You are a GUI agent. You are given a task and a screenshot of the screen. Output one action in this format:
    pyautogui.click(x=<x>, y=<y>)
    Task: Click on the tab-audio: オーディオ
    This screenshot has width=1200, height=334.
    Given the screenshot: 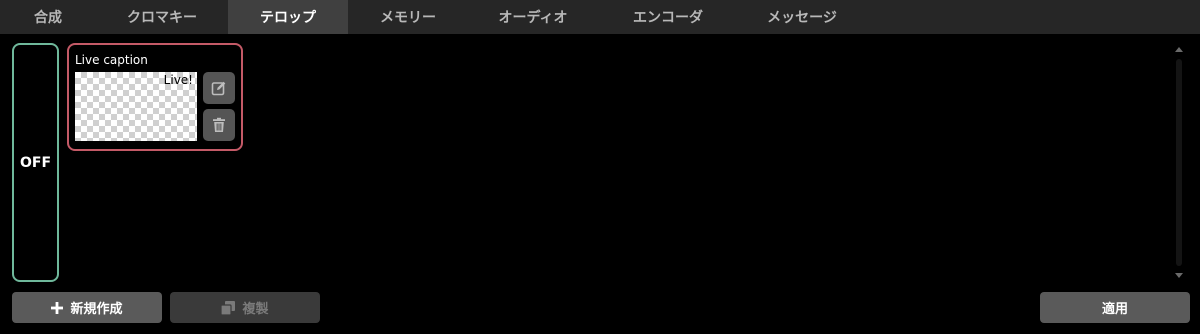 What is the action you would take?
    pyautogui.click(x=533, y=17)
    